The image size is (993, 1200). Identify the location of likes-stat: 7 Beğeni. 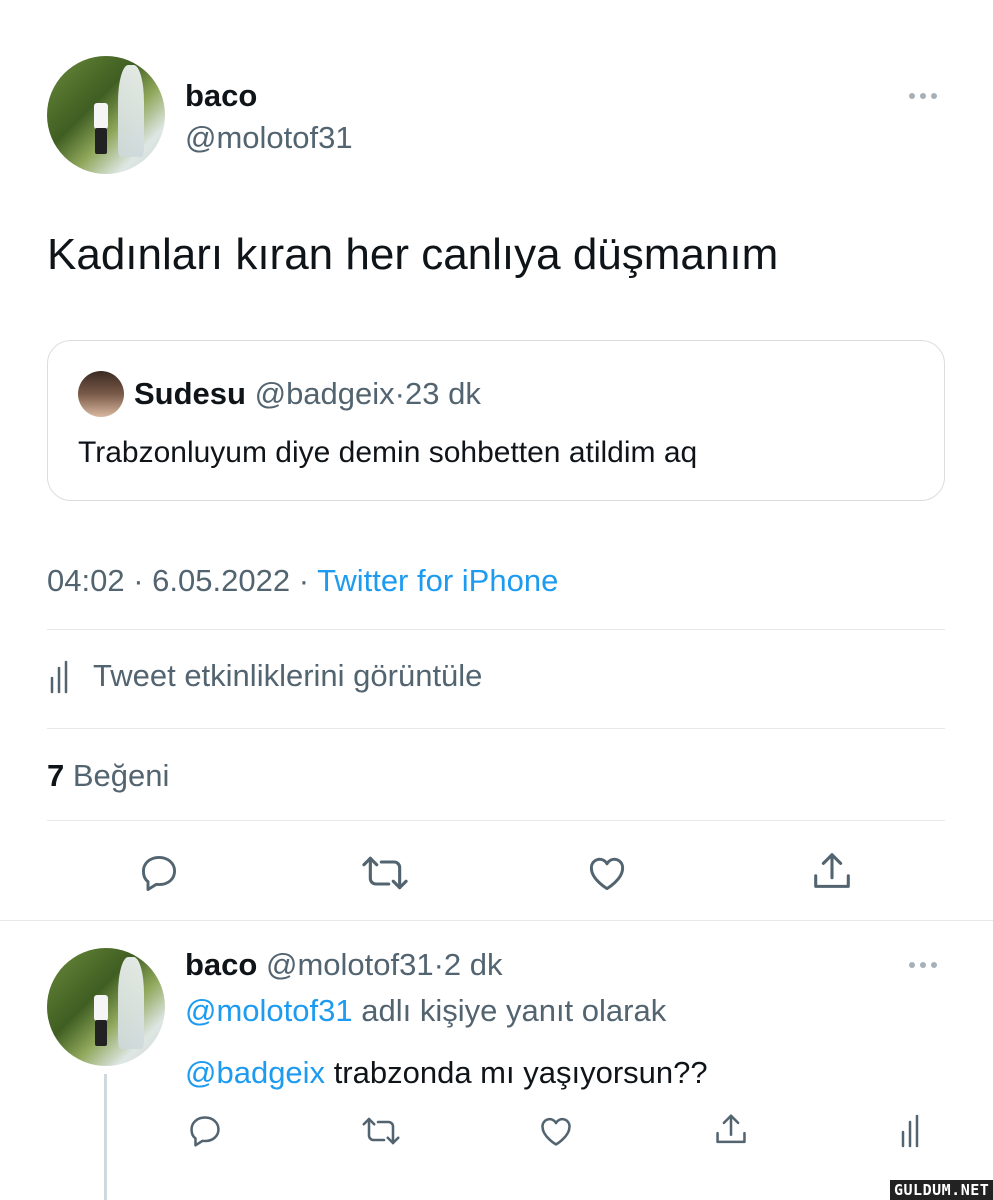
(108, 776).